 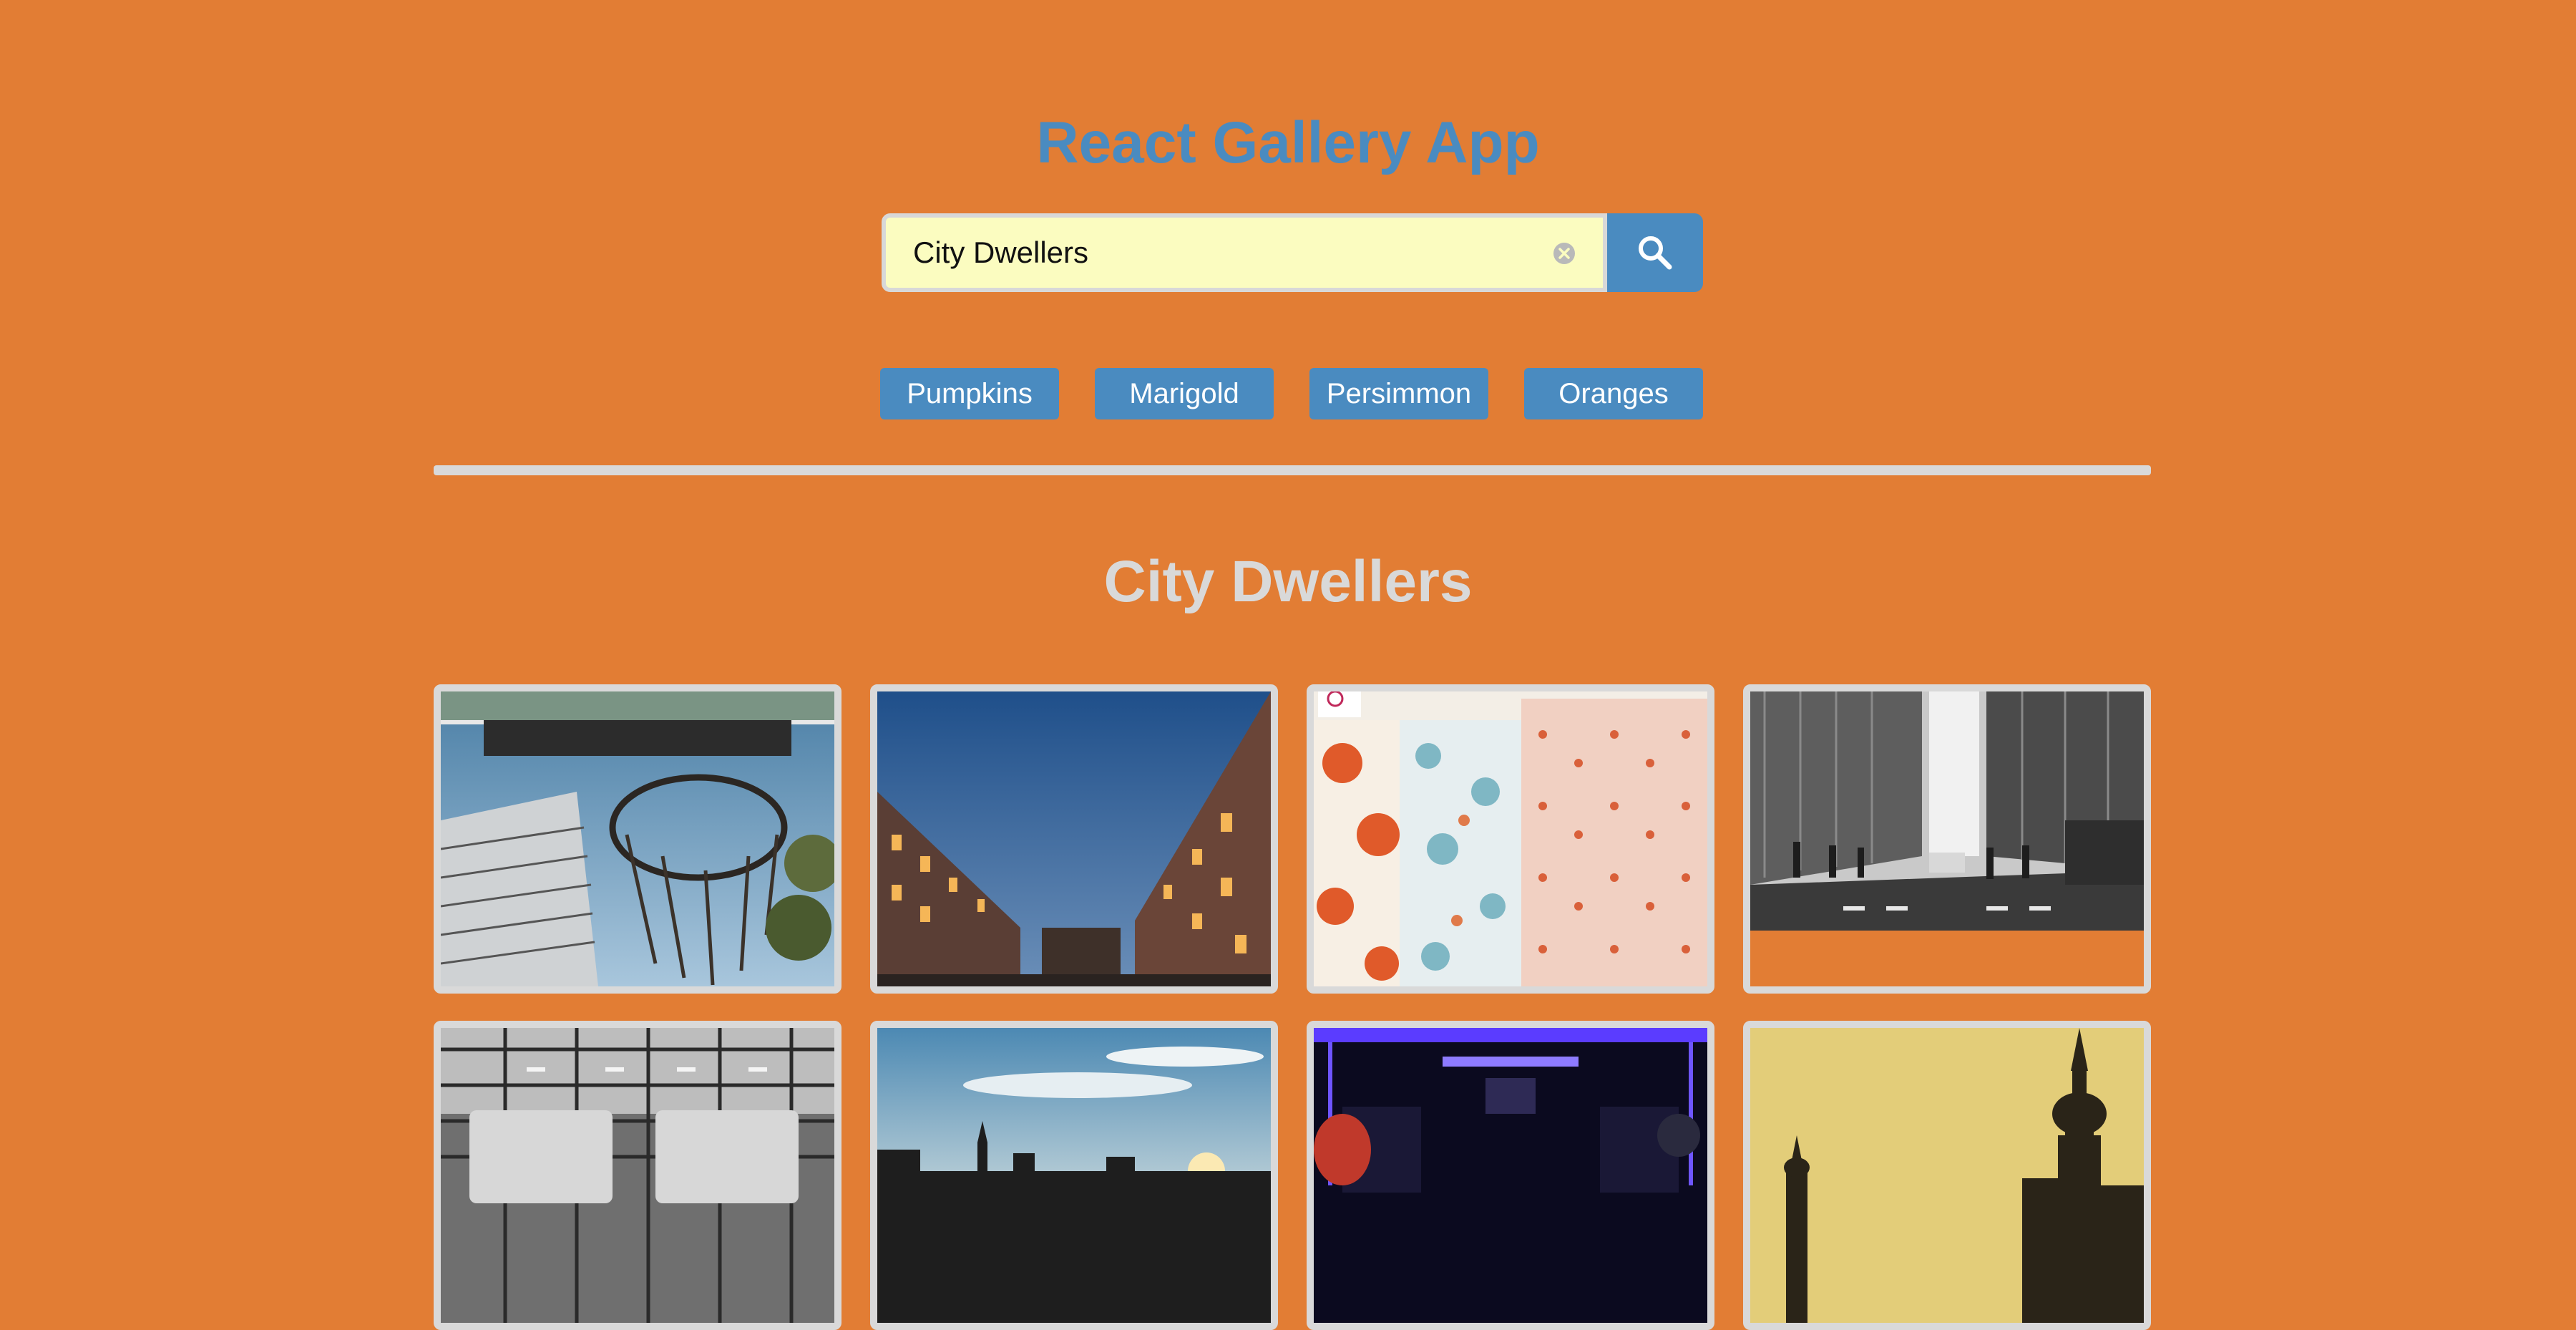 I want to click on results-title: City Dwellers, so click(x=1288, y=581).